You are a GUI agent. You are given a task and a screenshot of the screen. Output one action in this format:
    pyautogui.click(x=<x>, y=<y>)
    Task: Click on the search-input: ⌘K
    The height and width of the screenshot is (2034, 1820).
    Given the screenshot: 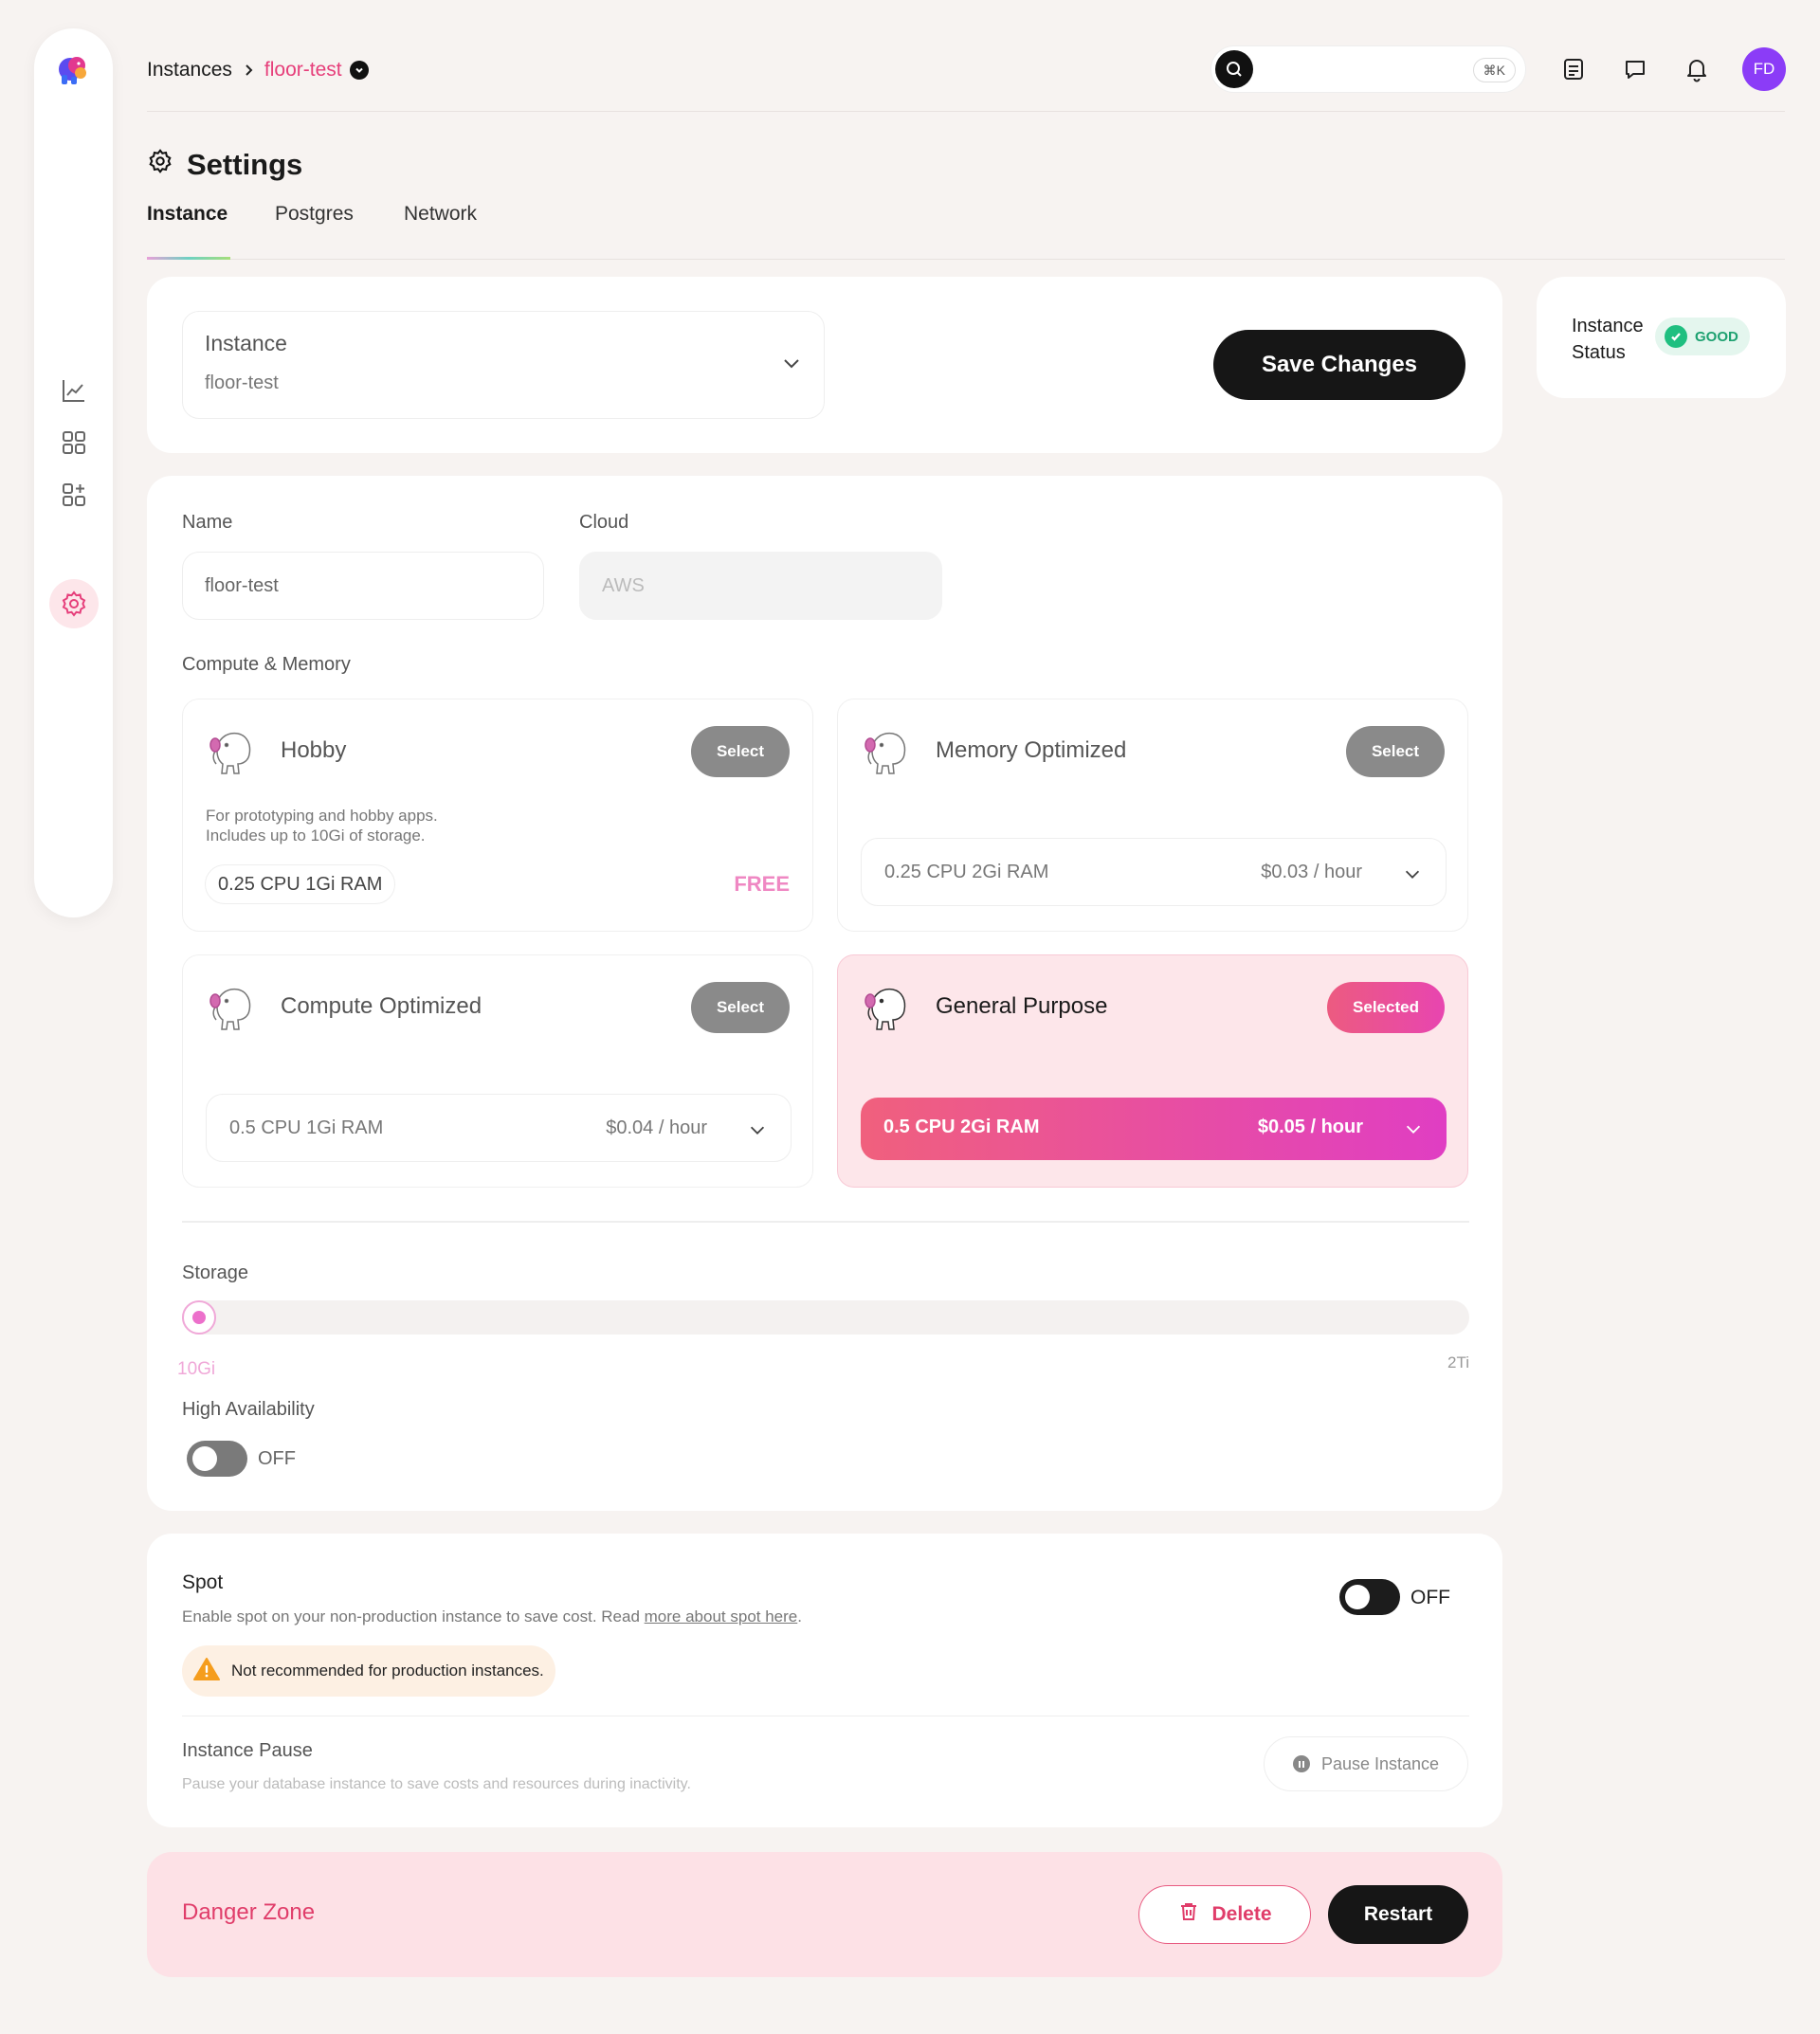 What is the action you would take?
    pyautogui.click(x=1368, y=69)
    